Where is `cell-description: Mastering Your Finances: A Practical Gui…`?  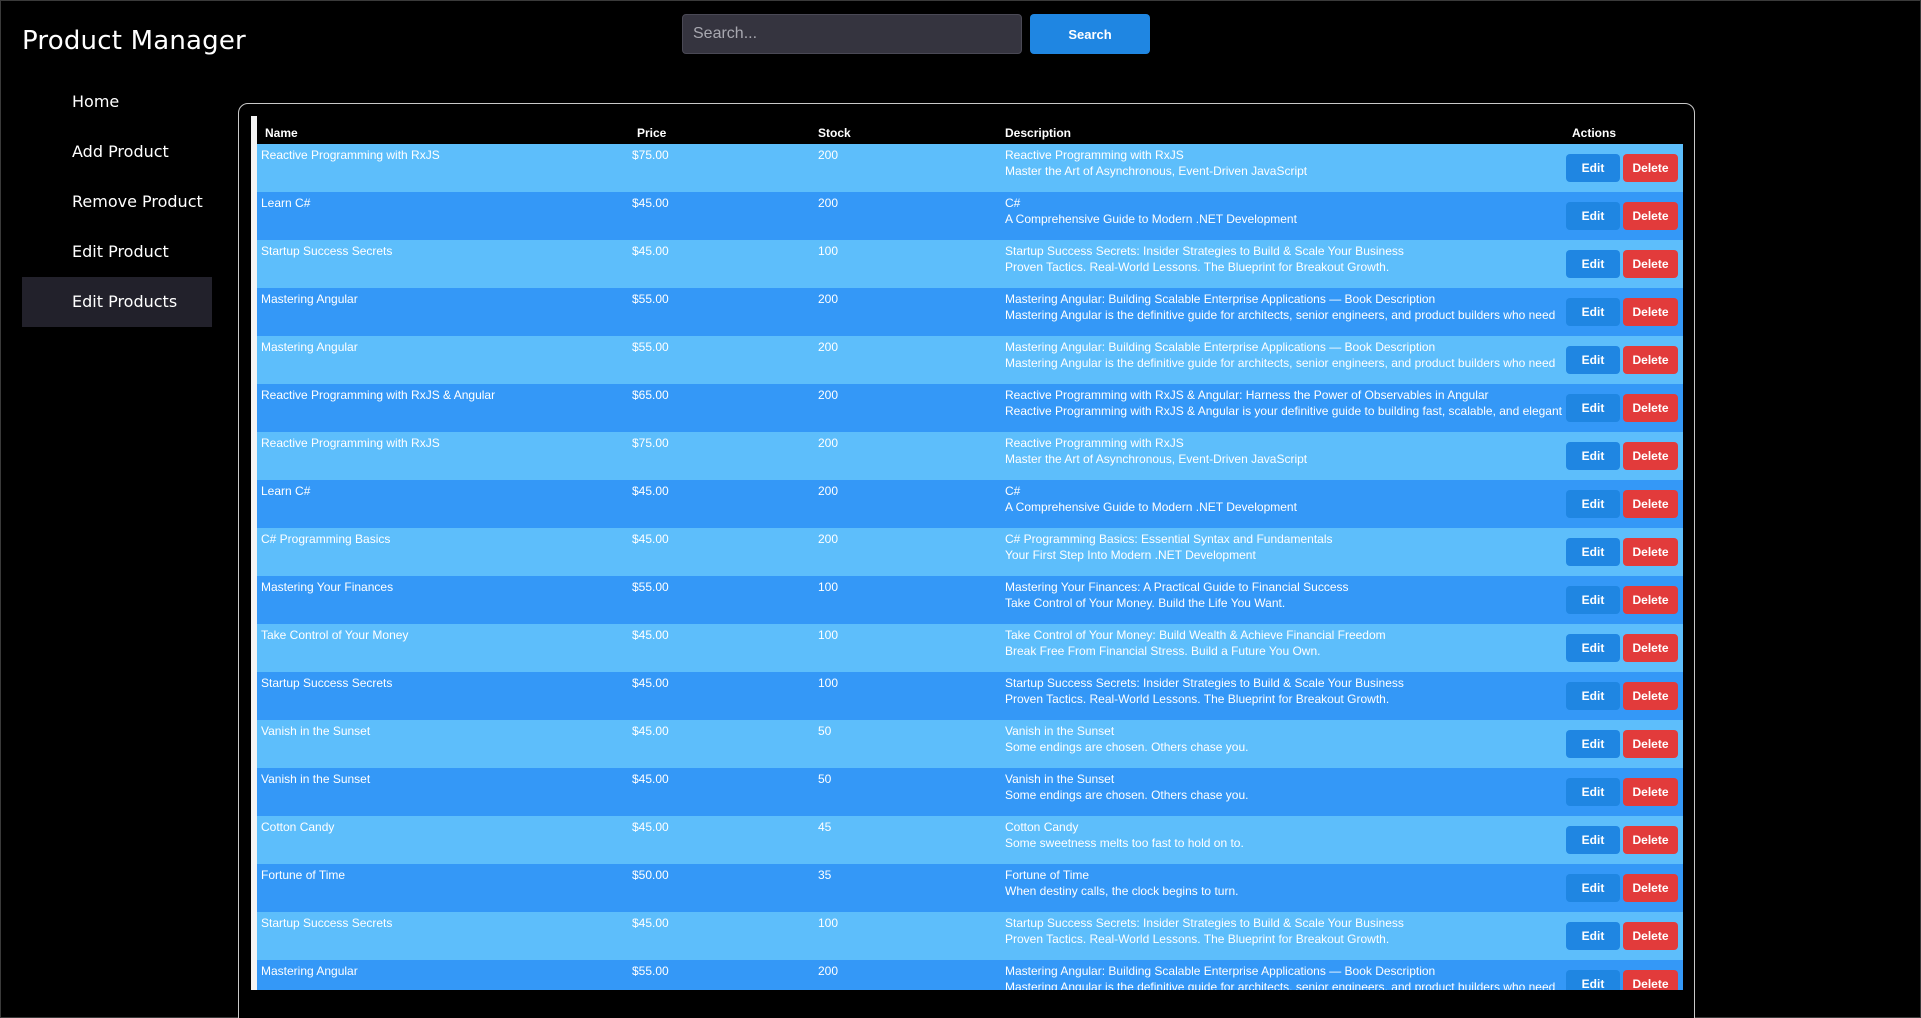 cell-description: Mastering Your Finances: A Practical Gui… is located at coordinates (1285, 600).